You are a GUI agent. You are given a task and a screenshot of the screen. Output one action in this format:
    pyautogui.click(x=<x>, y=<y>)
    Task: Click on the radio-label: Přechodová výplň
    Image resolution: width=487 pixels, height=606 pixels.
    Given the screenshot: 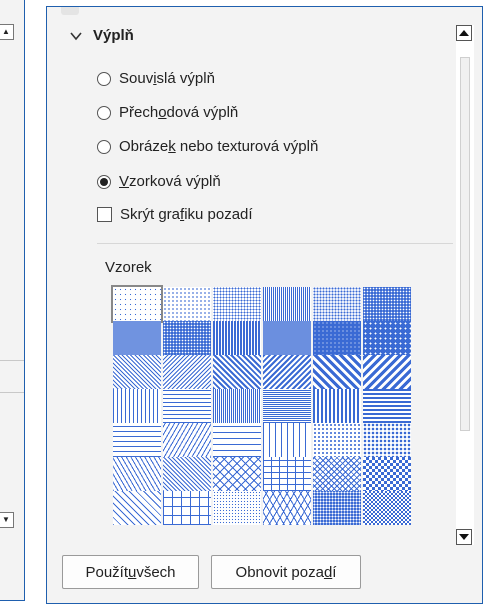 What is the action you would take?
    pyautogui.click(x=179, y=112)
    